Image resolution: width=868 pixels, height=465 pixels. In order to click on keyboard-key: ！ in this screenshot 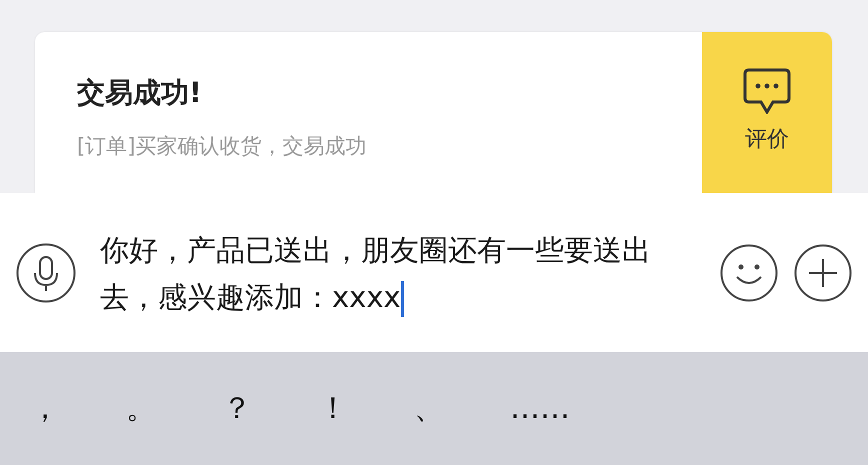, I will do `click(358, 408)`.